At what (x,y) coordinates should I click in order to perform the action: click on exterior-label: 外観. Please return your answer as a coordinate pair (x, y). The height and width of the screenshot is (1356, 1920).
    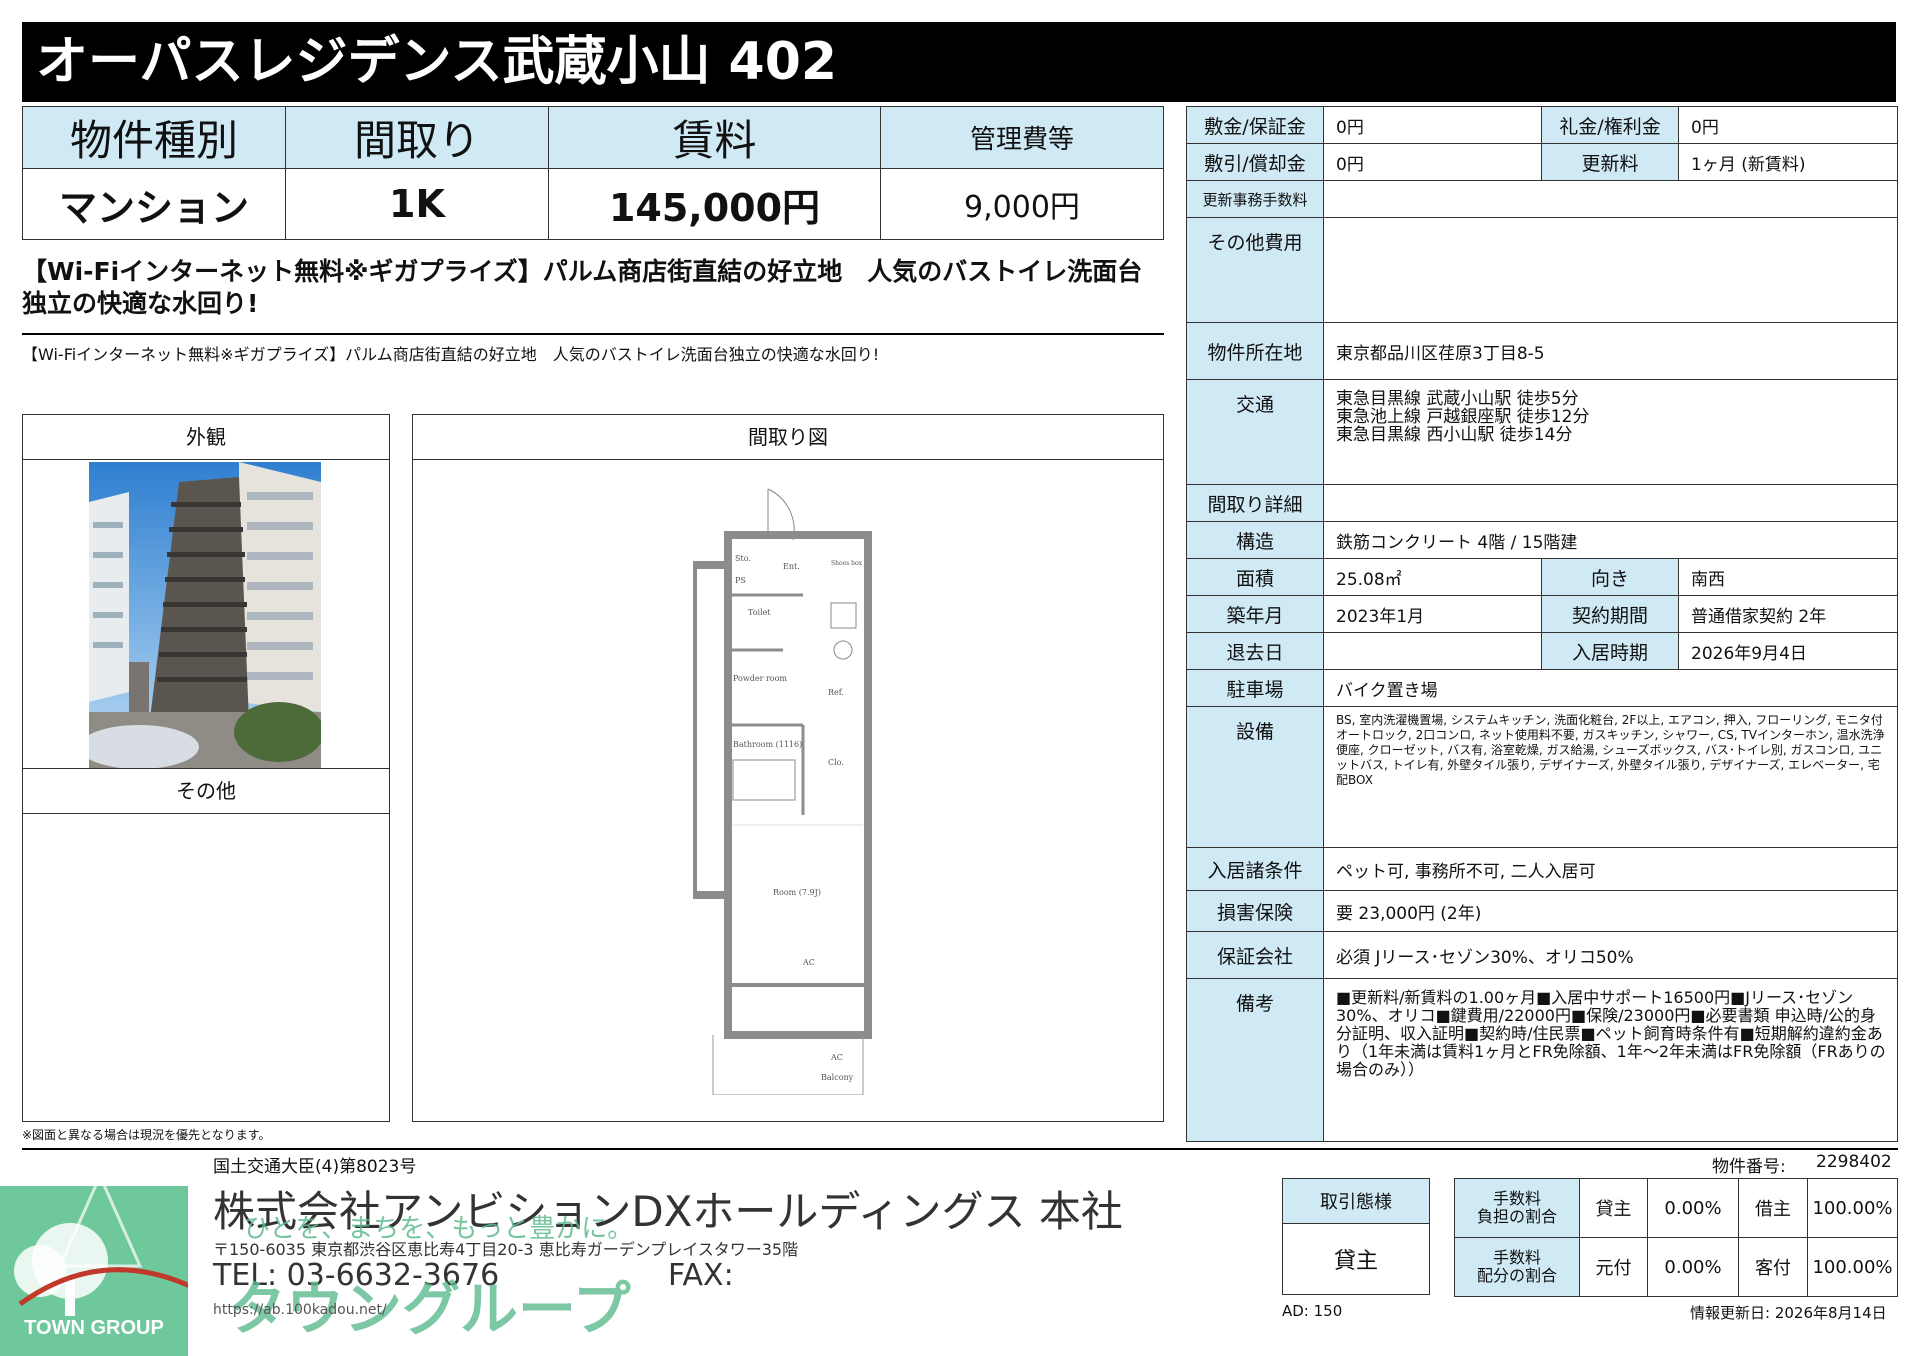
    Looking at the image, I should click on (206, 437).